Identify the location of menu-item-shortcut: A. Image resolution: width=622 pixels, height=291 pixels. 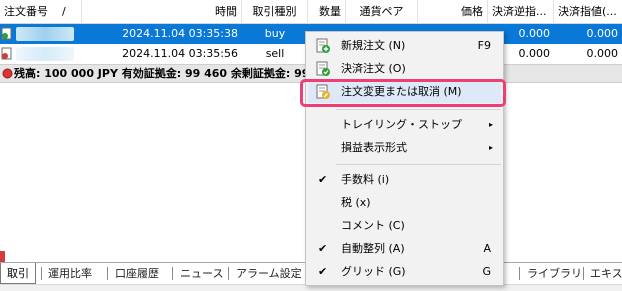
(487, 248).